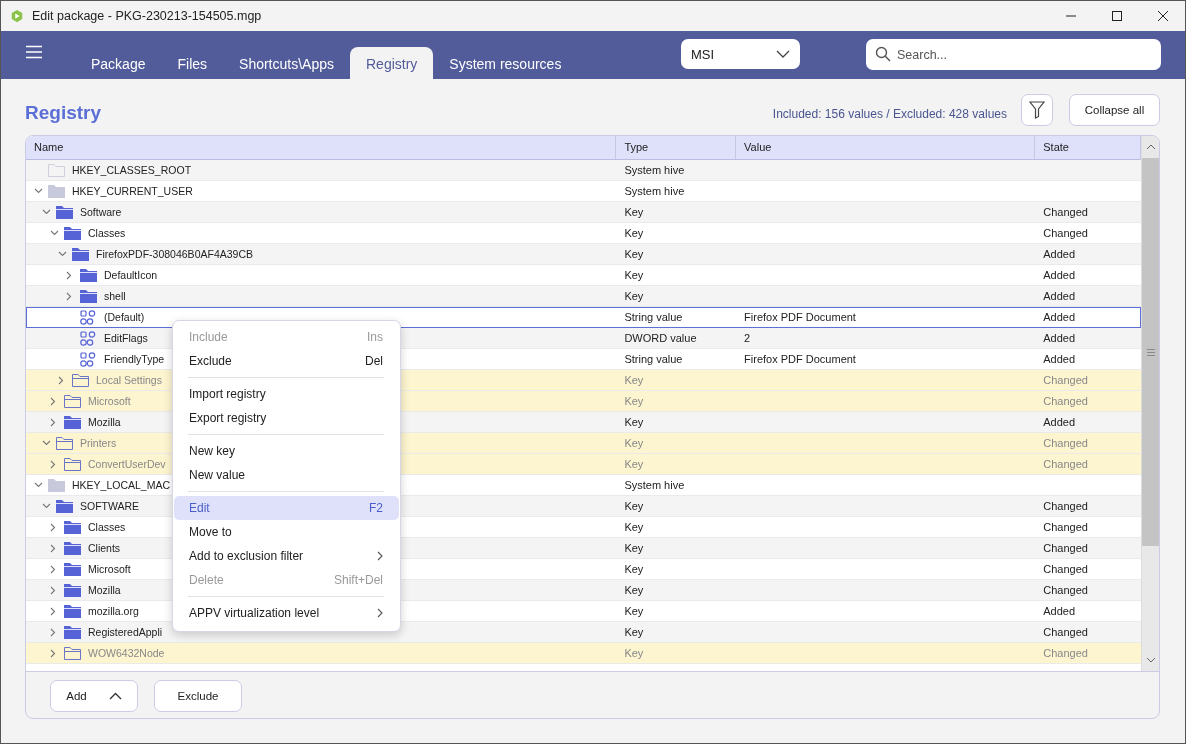  I want to click on key-name: WOW6432Node, so click(126, 653).